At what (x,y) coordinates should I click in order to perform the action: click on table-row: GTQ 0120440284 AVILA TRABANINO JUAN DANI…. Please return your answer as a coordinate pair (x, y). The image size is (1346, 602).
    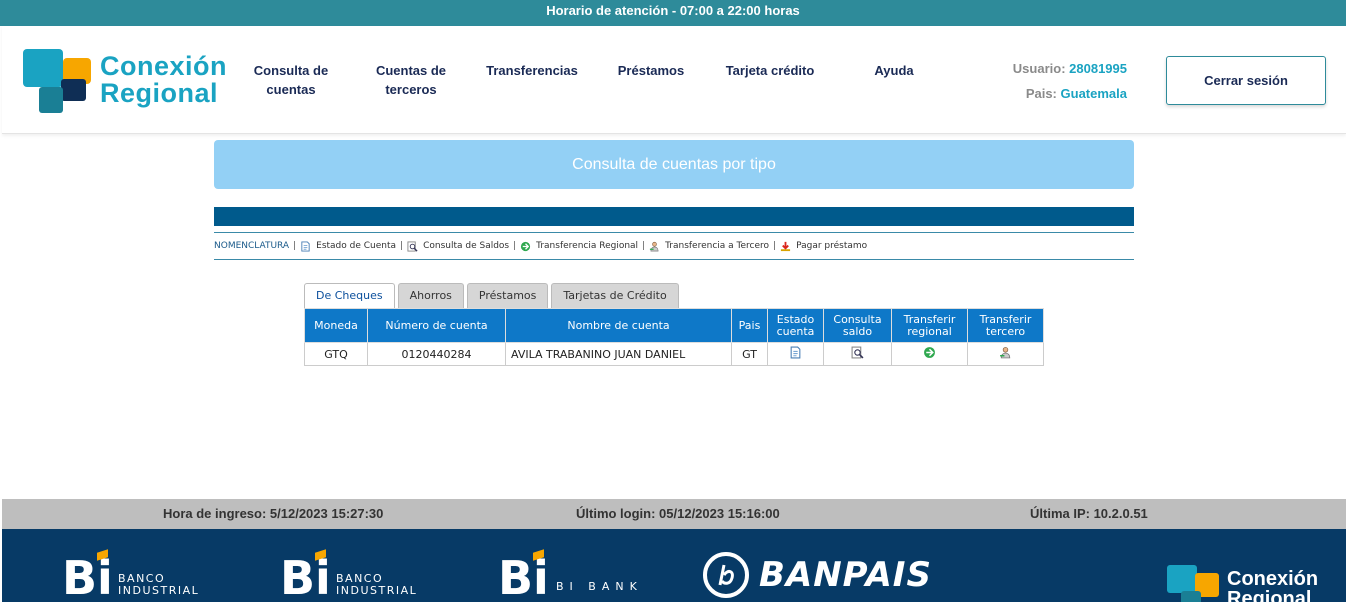
    Looking at the image, I should click on (674, 354).